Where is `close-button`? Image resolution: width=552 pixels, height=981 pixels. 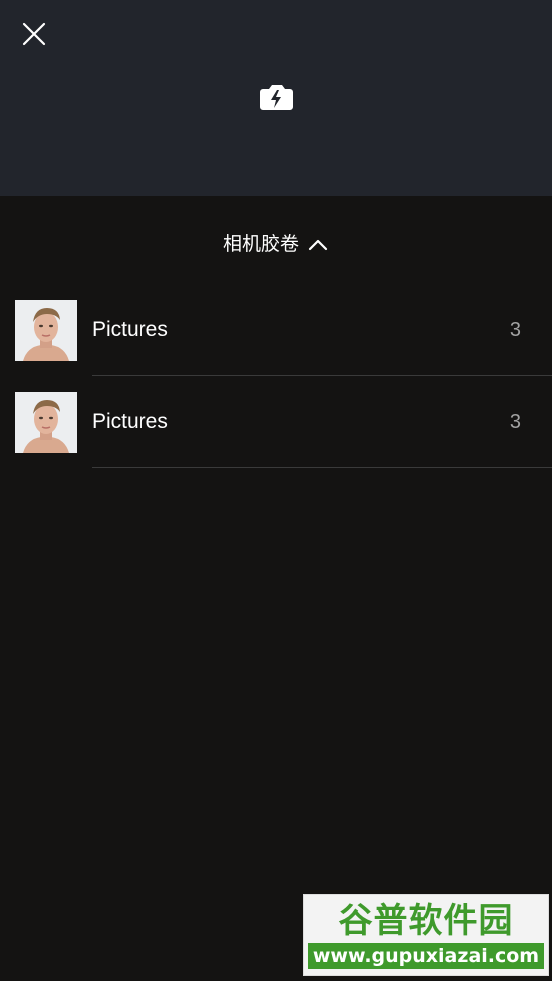
close-button is located at coordinates (34, 34).